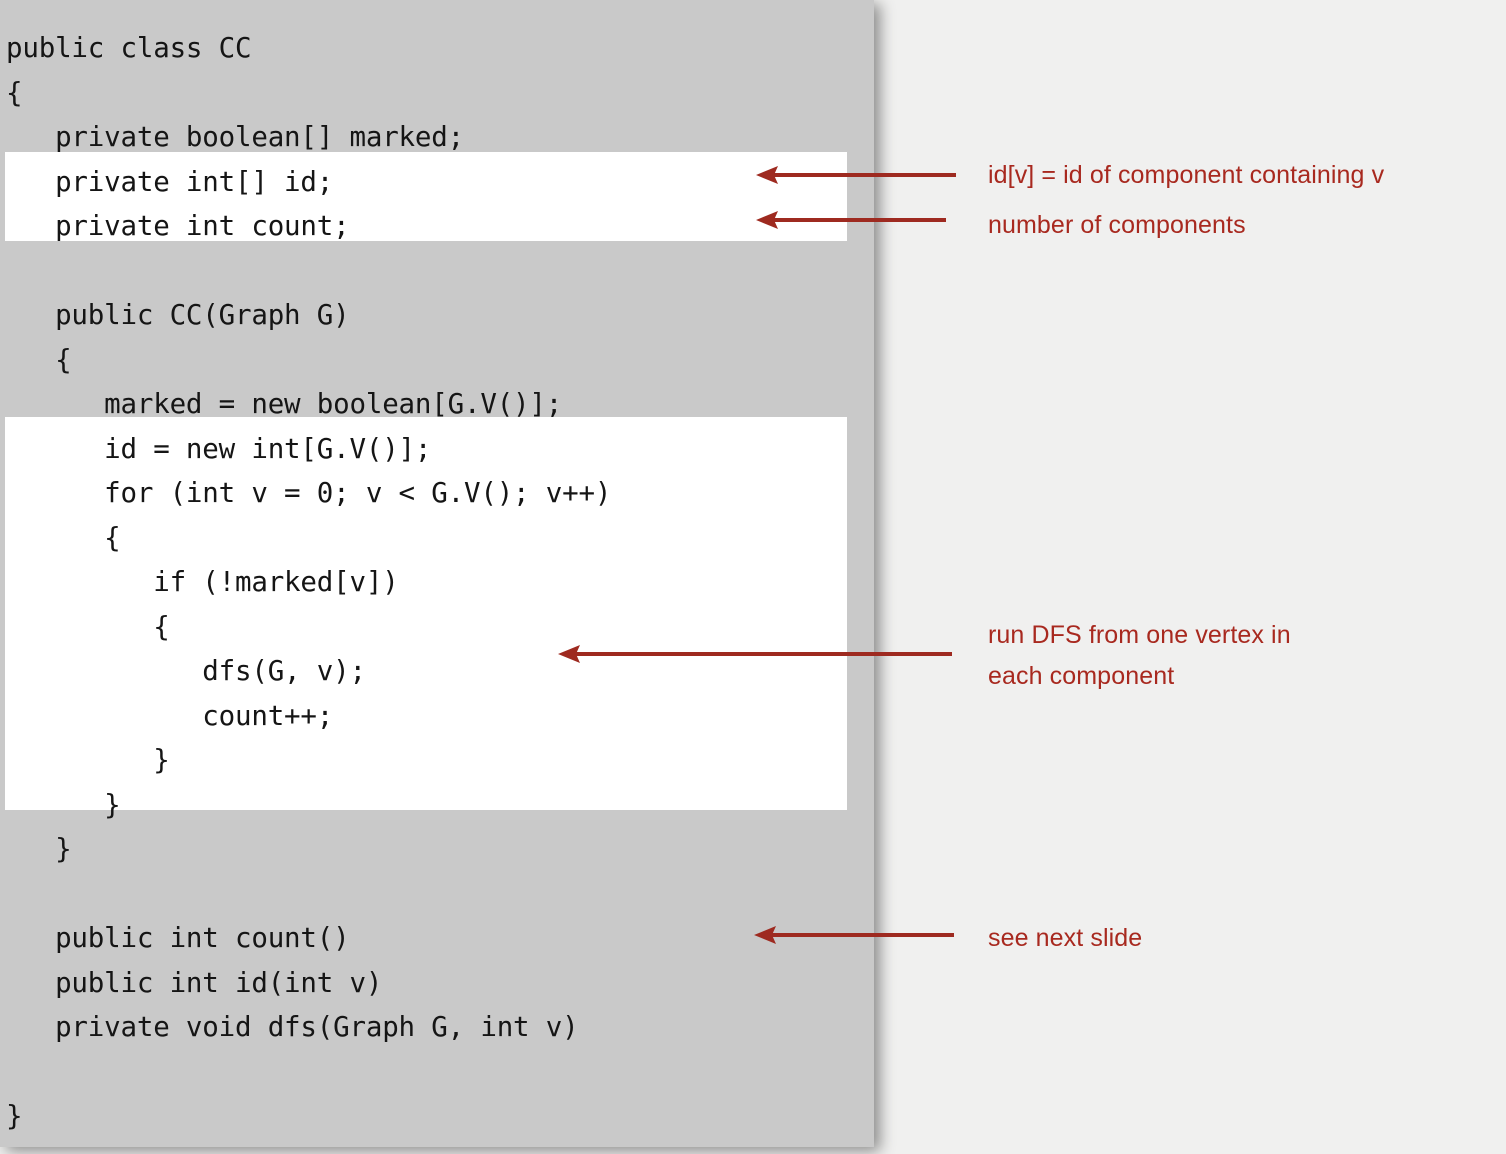  What do you see at coordinates (854, 935) in the screenshot?
I see `arrow-to-method-stubs` at bounding box center [854, 935].